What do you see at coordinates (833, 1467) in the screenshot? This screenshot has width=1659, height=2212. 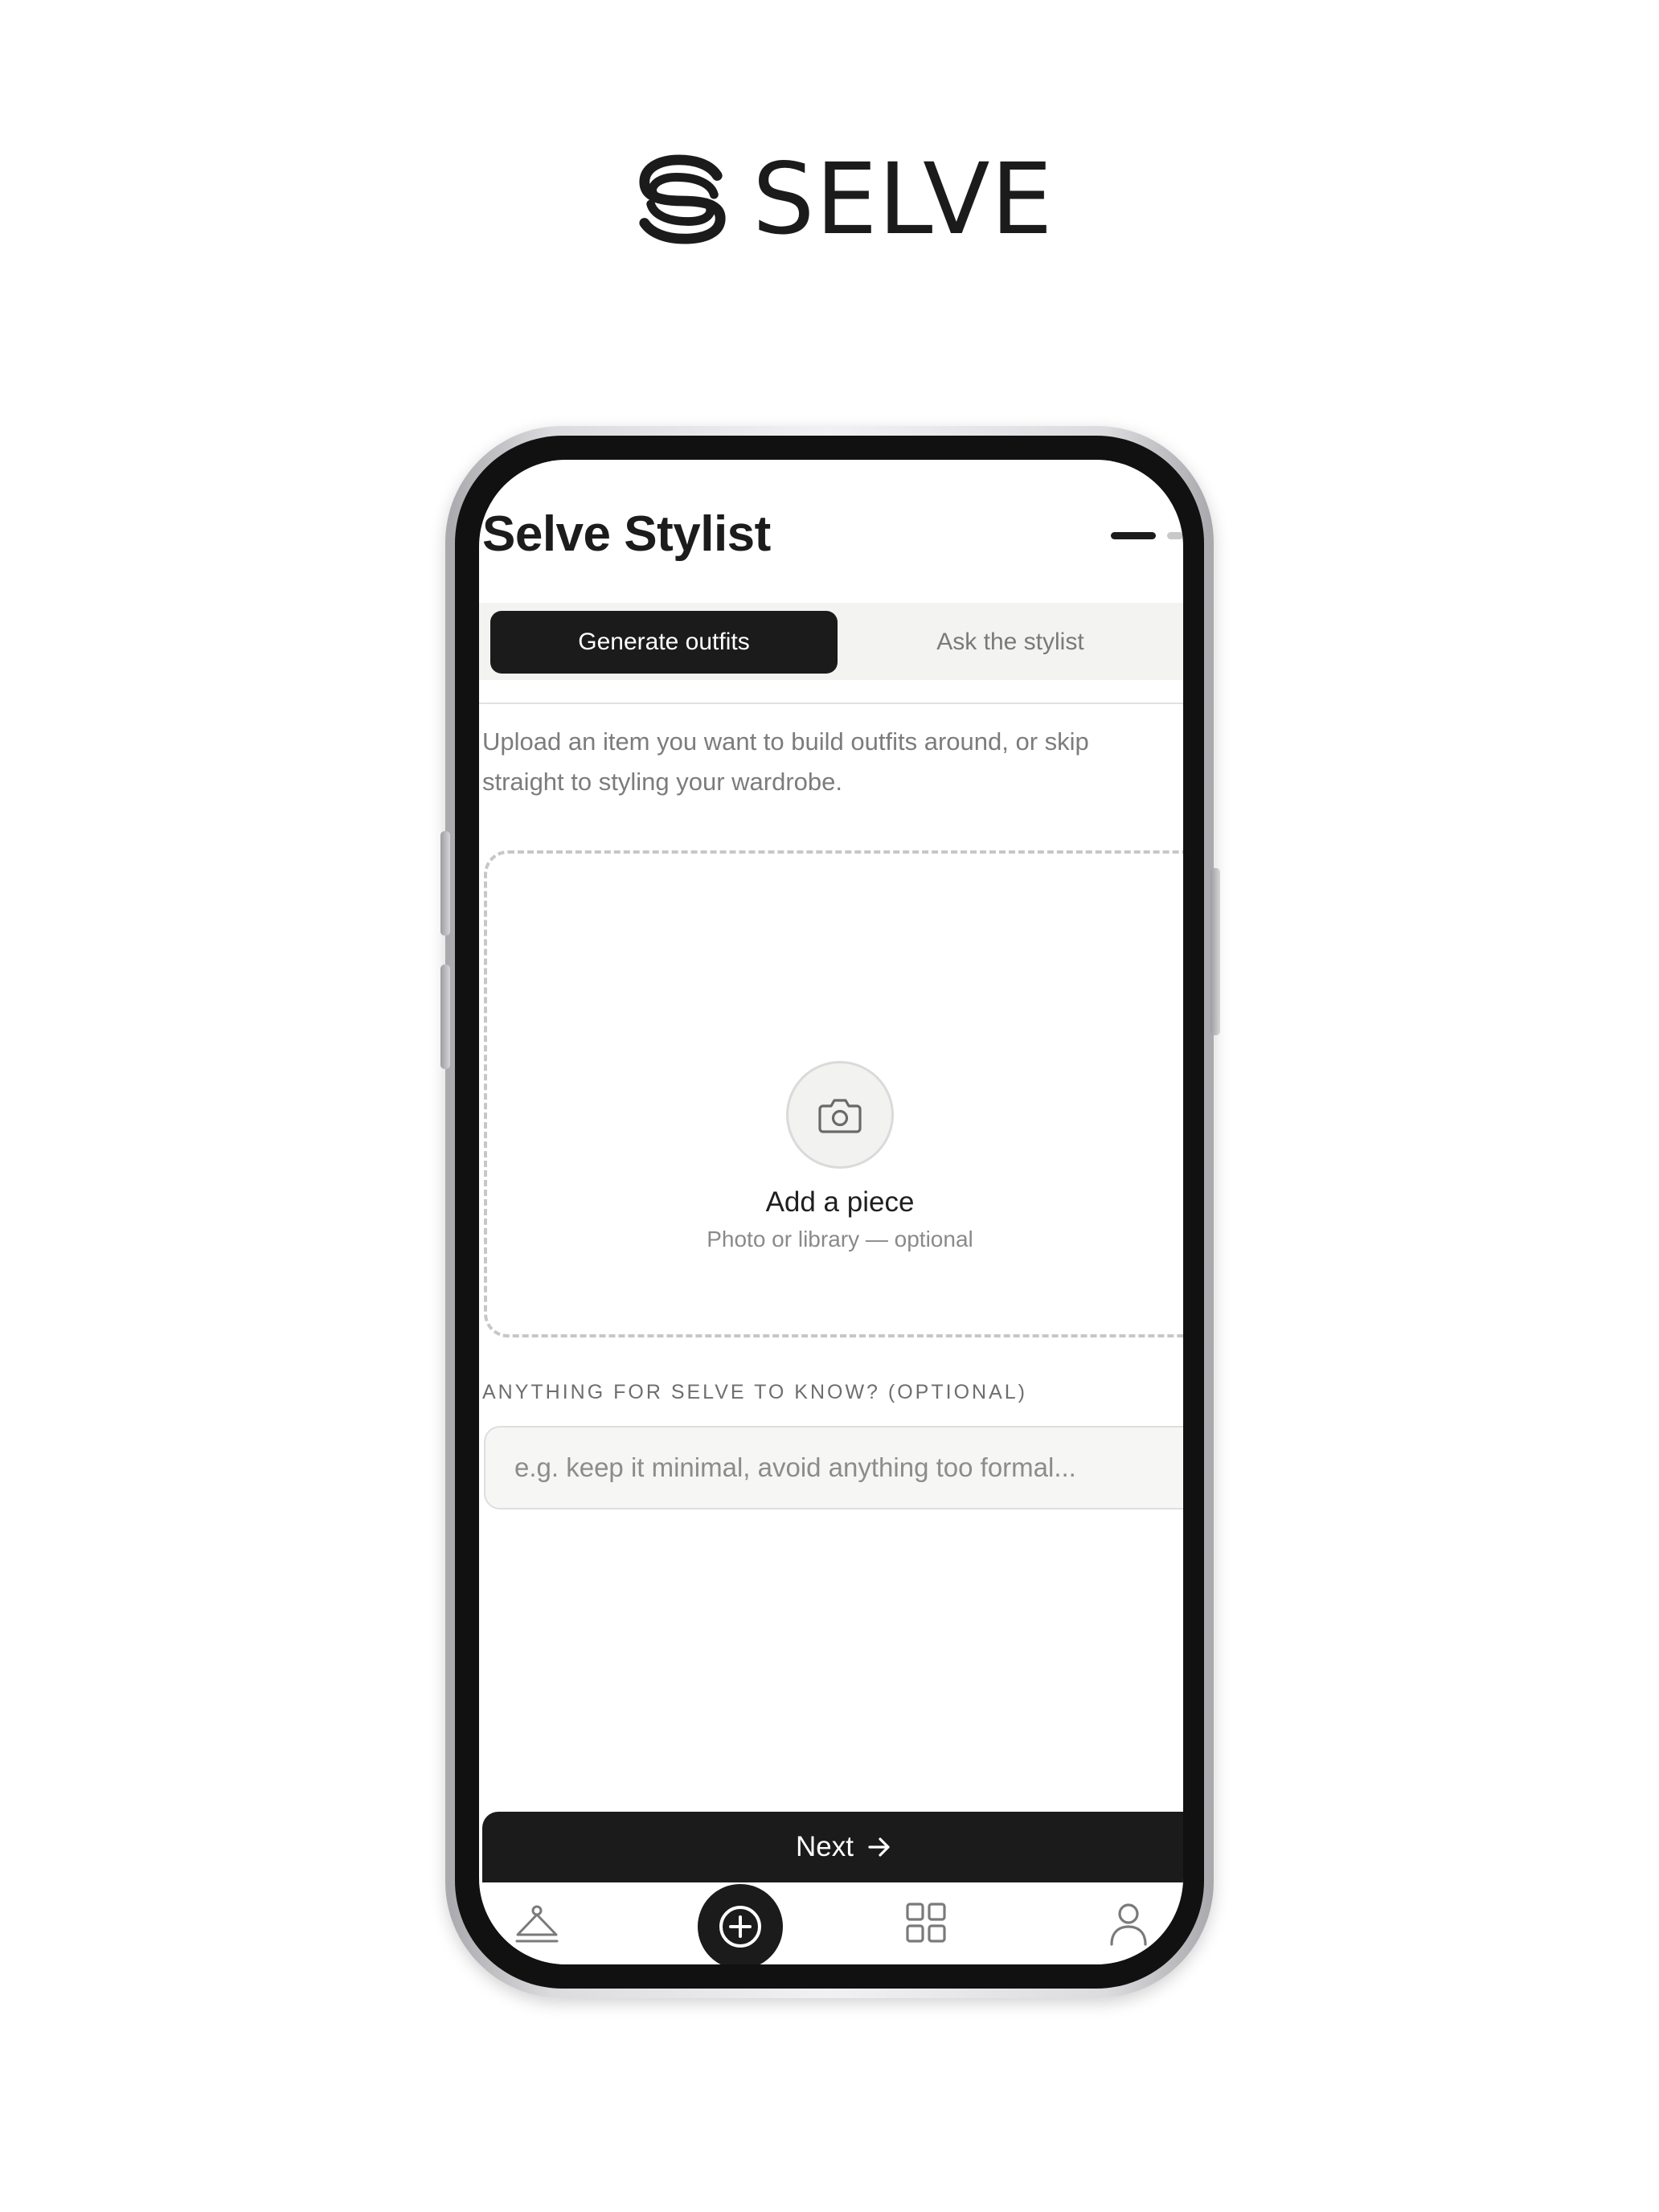 I see `notes-input` at bounding box center [833, 1467].